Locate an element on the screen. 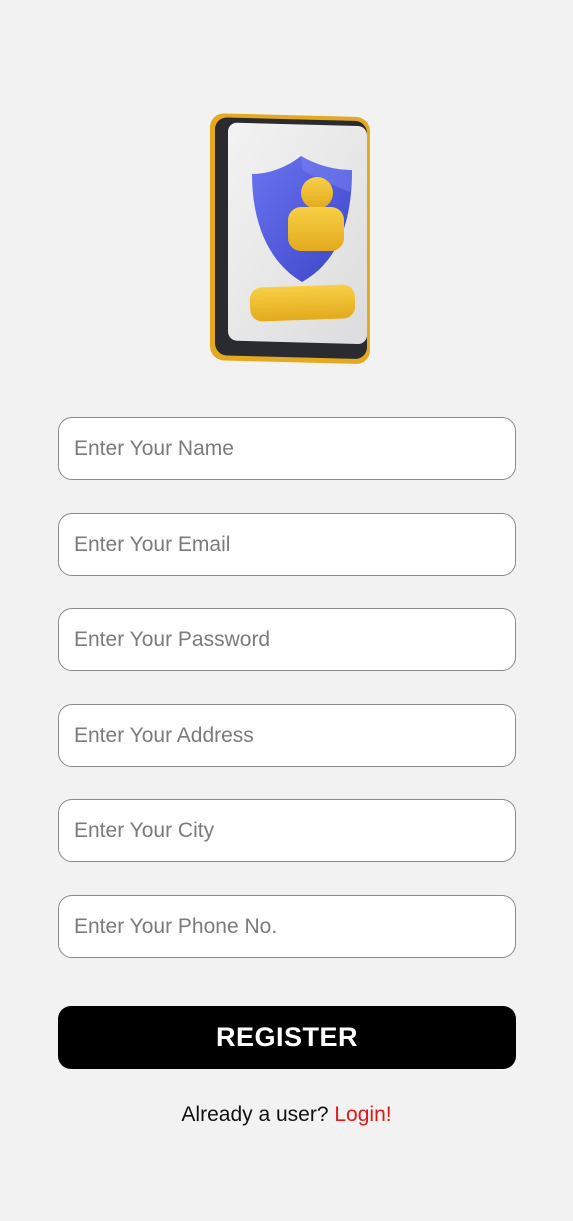 This screenshot has width=573, height=1221. email-input is located at coordinates (287, 544).